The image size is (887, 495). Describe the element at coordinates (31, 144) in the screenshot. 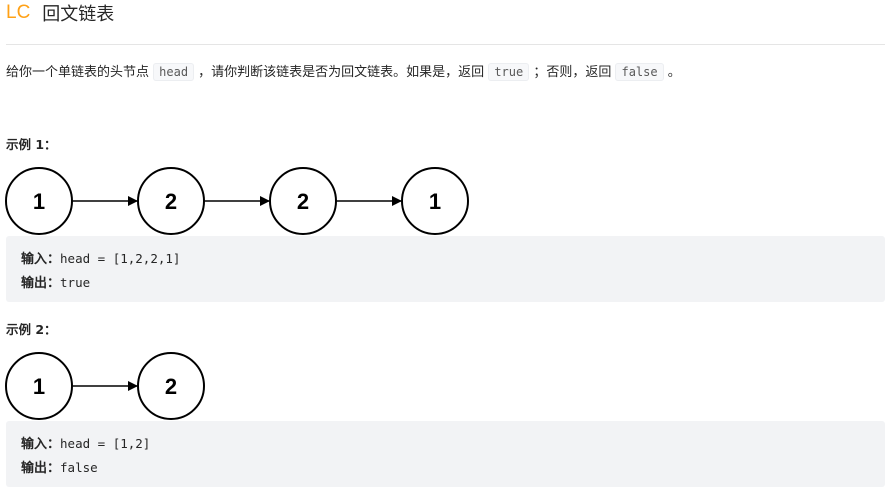

I see `example-1-heading: 示例 1：` at that location.